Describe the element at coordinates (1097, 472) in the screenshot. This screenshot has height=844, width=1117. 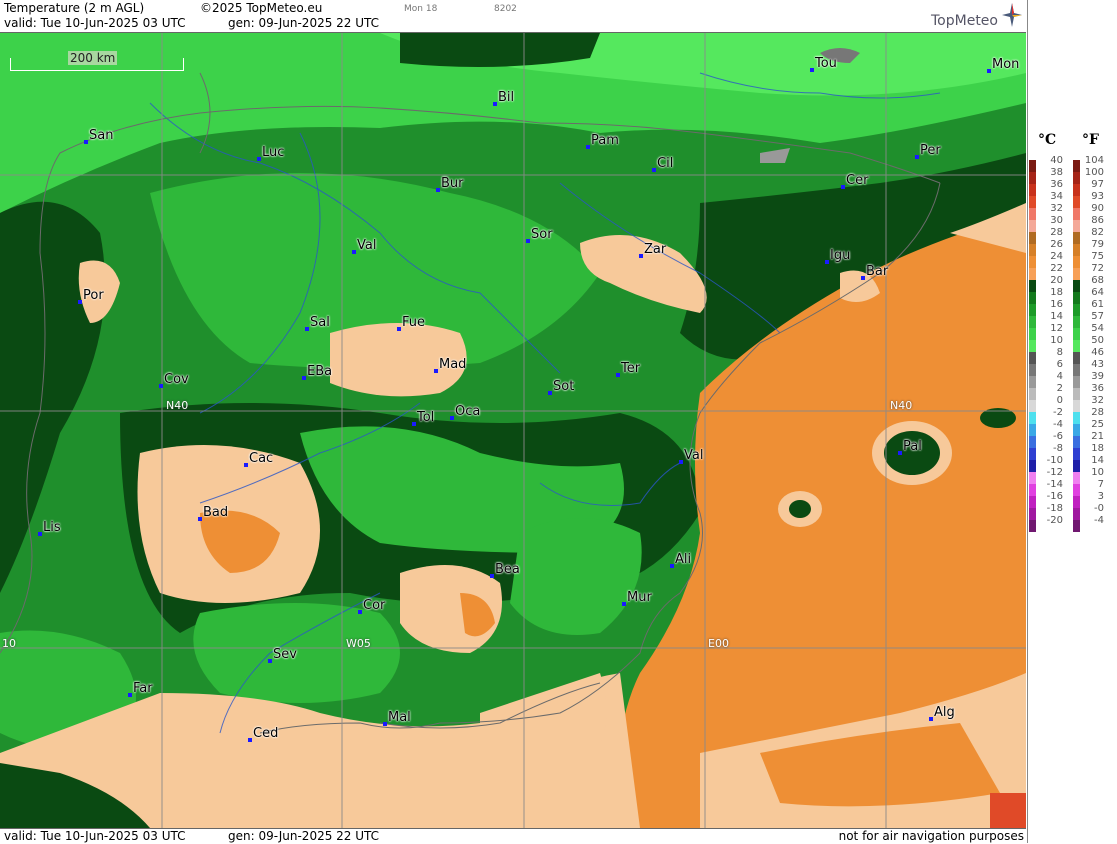
I see `legend-fahrenheit-label: 10` at that location.